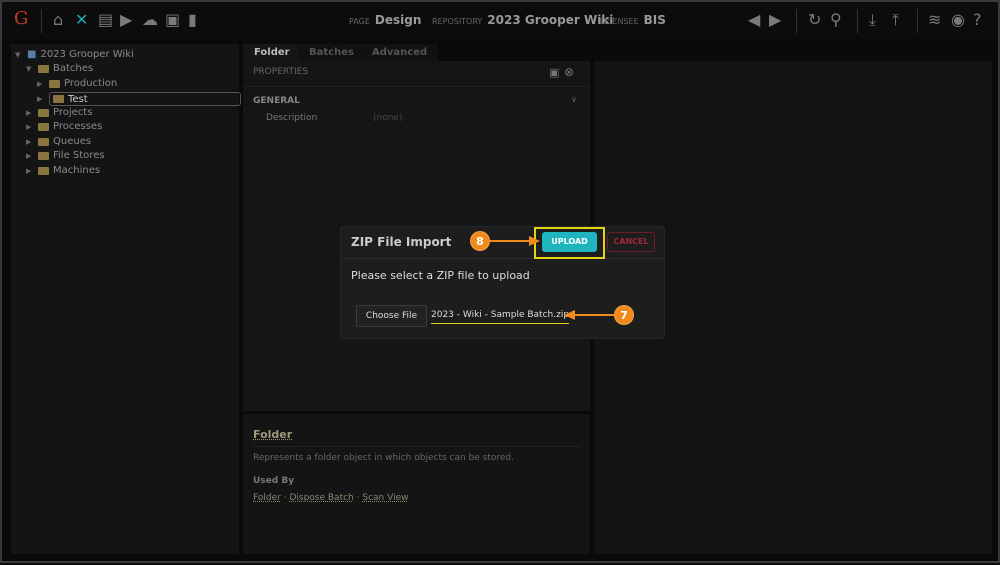 Image resolution: width=1000 pixels, height=565 pixels. Describe the element at coordinates (552, 278) in the screenshot. I see `annotation-arrows` at that location.